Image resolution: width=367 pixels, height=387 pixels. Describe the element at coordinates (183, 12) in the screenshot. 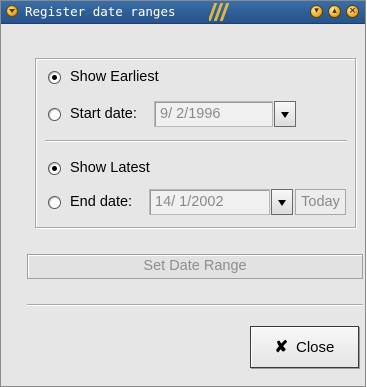

I see `title-bar: Register date ranges ▾ ▴ ×` at that location.